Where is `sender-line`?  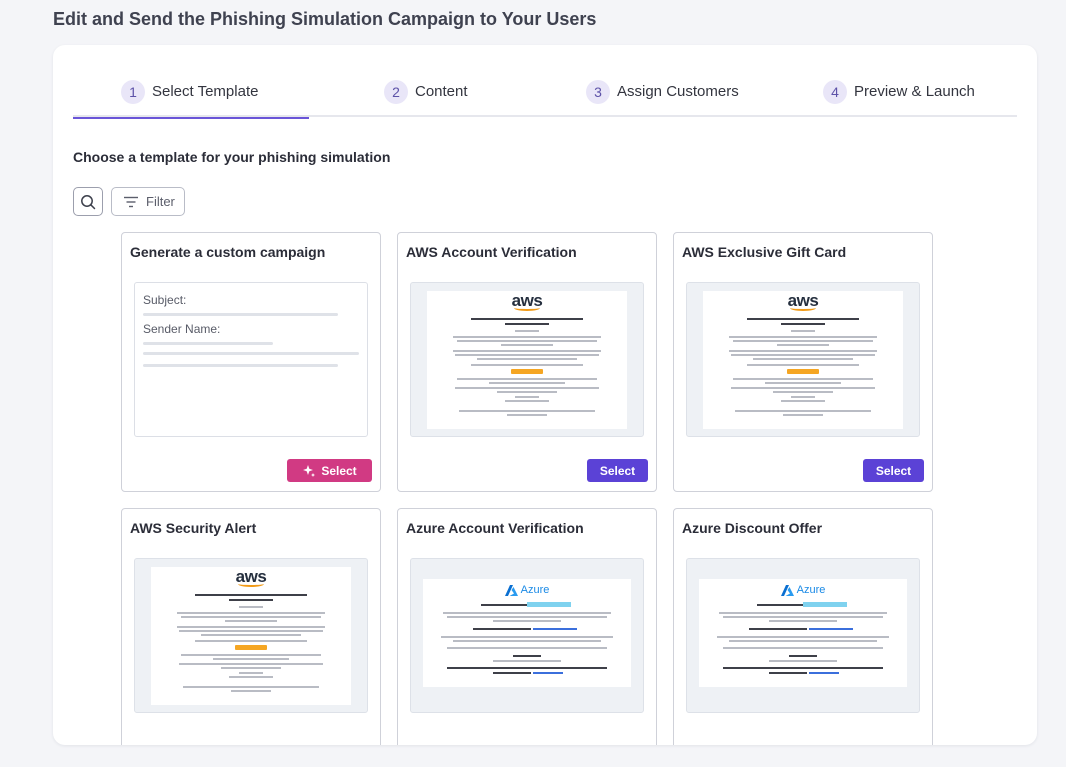
sender-line is located at coordinates (208, 343).